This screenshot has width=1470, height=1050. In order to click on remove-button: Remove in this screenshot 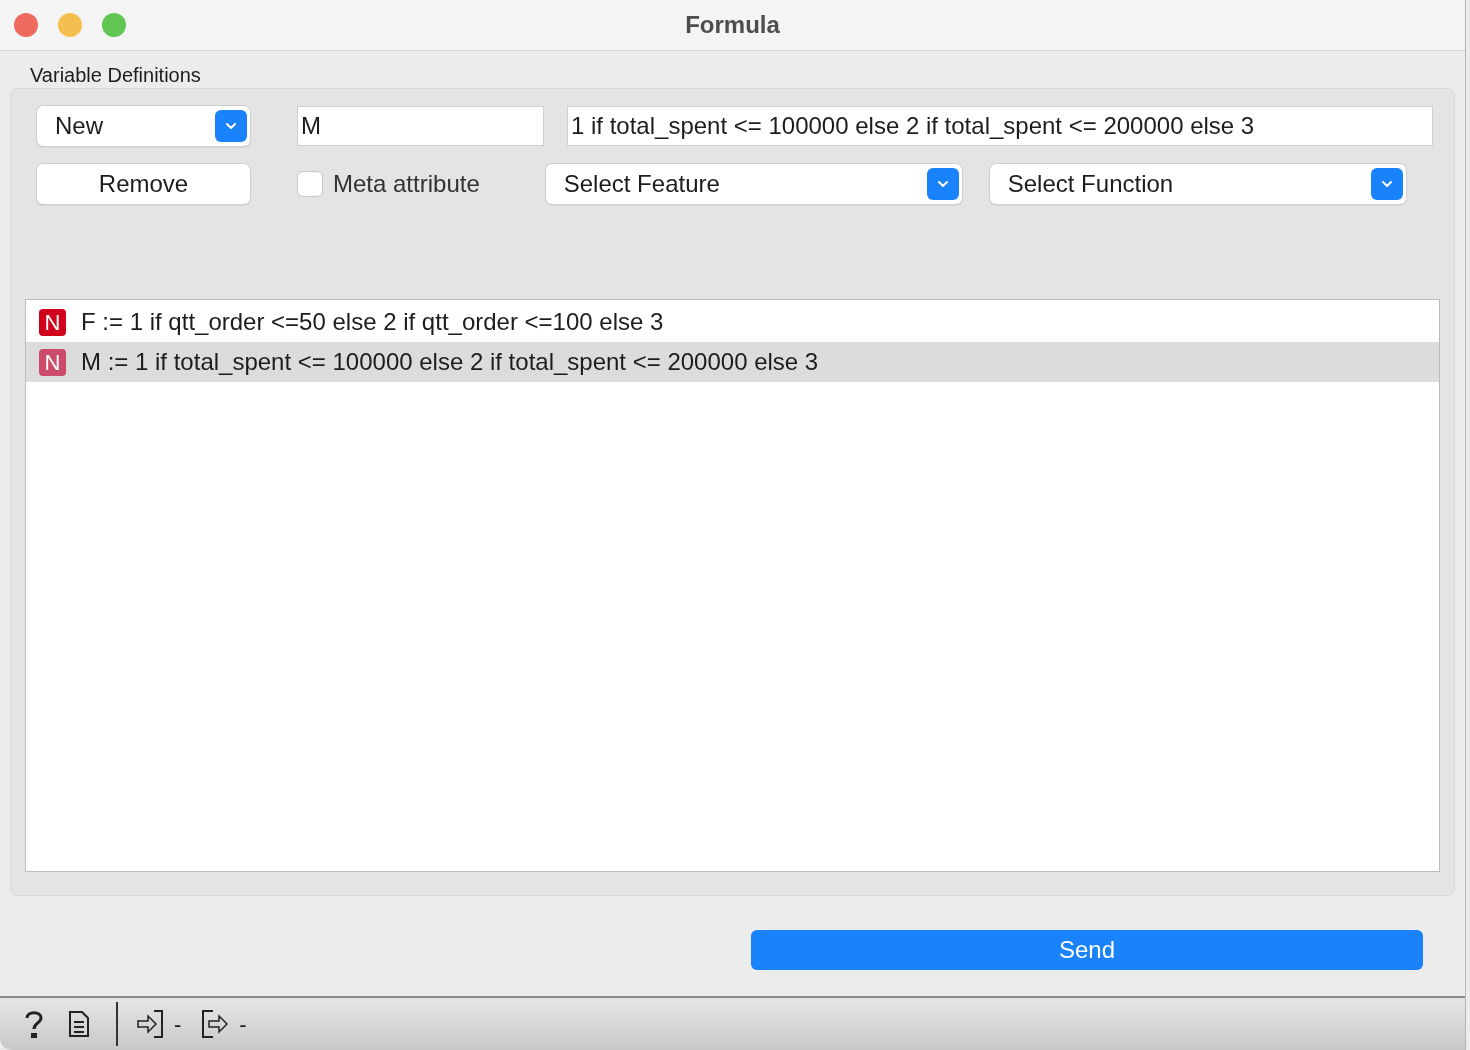, I will do `click(143, 184)`.